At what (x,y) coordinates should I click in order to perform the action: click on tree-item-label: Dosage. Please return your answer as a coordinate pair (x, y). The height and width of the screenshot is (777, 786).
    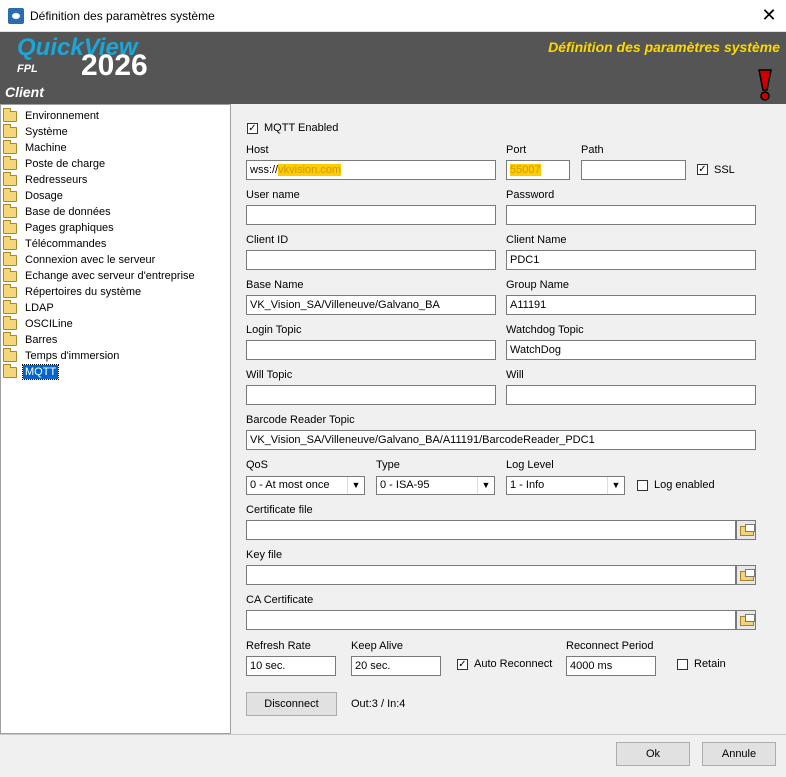
    Looking at the image, I should click on (44, 196).